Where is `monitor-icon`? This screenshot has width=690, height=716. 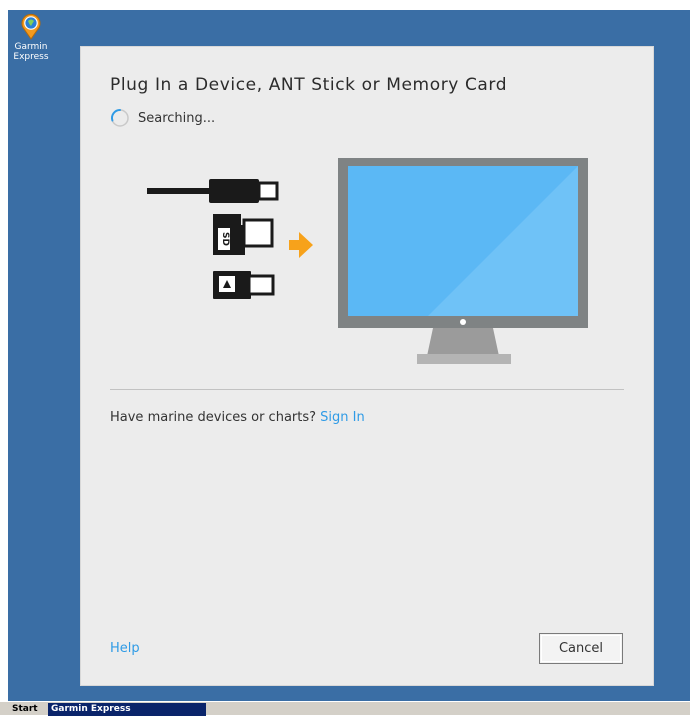 monitor-icon is located at coordinates (463, 261).